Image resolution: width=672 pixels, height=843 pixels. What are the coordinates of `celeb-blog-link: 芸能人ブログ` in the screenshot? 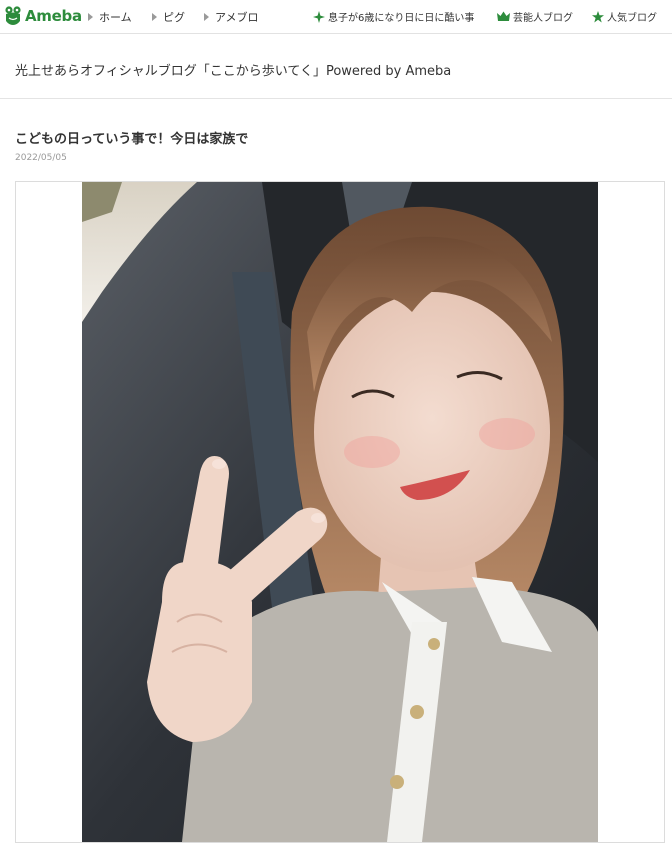 It's located at (535, 16).